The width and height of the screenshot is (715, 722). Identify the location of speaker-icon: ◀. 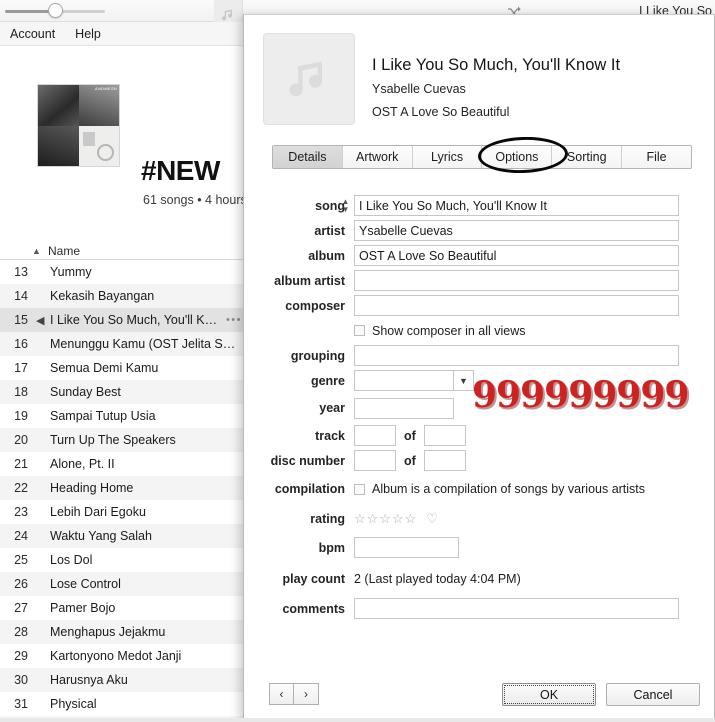
(40, 320).